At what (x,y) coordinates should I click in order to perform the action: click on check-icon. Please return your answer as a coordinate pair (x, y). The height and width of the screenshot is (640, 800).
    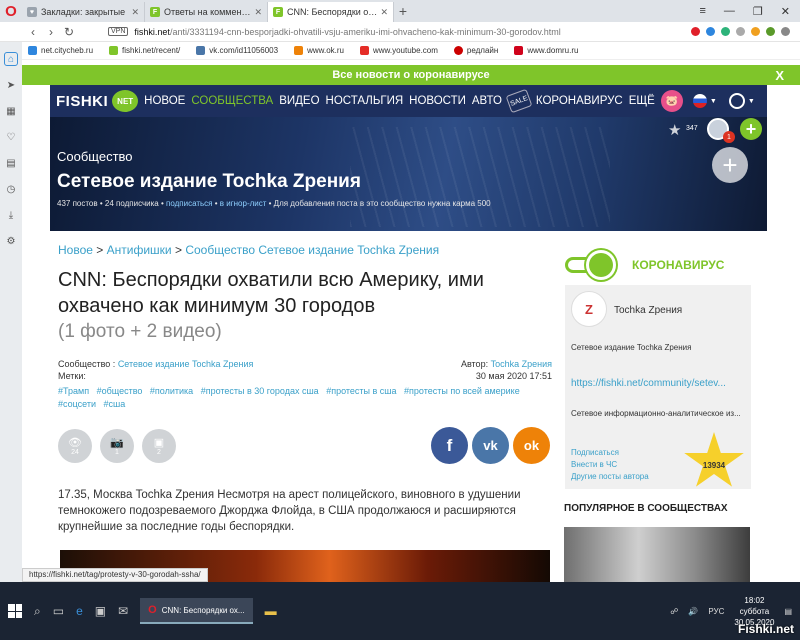
    Looking at the image, I should click on (725, 31).